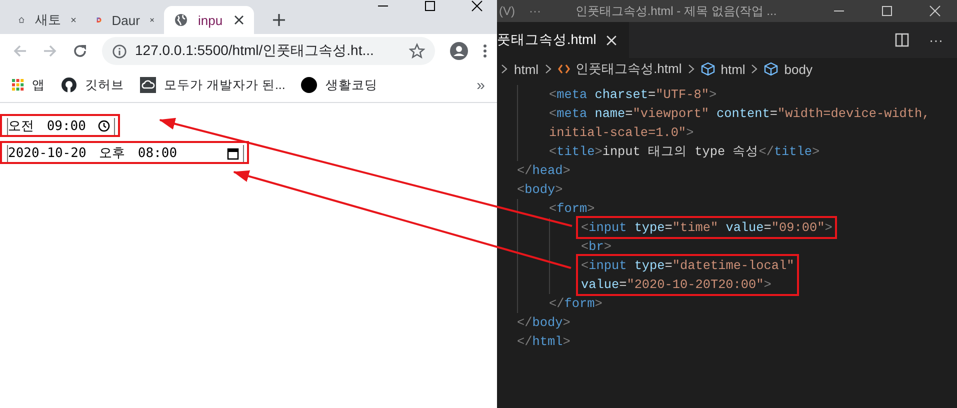 This screenshot has height=408, width=957. What do you see at coordinates (544, 342) in the screenshot?
I see `code-line: </html>` at bounding box center [544, 342].